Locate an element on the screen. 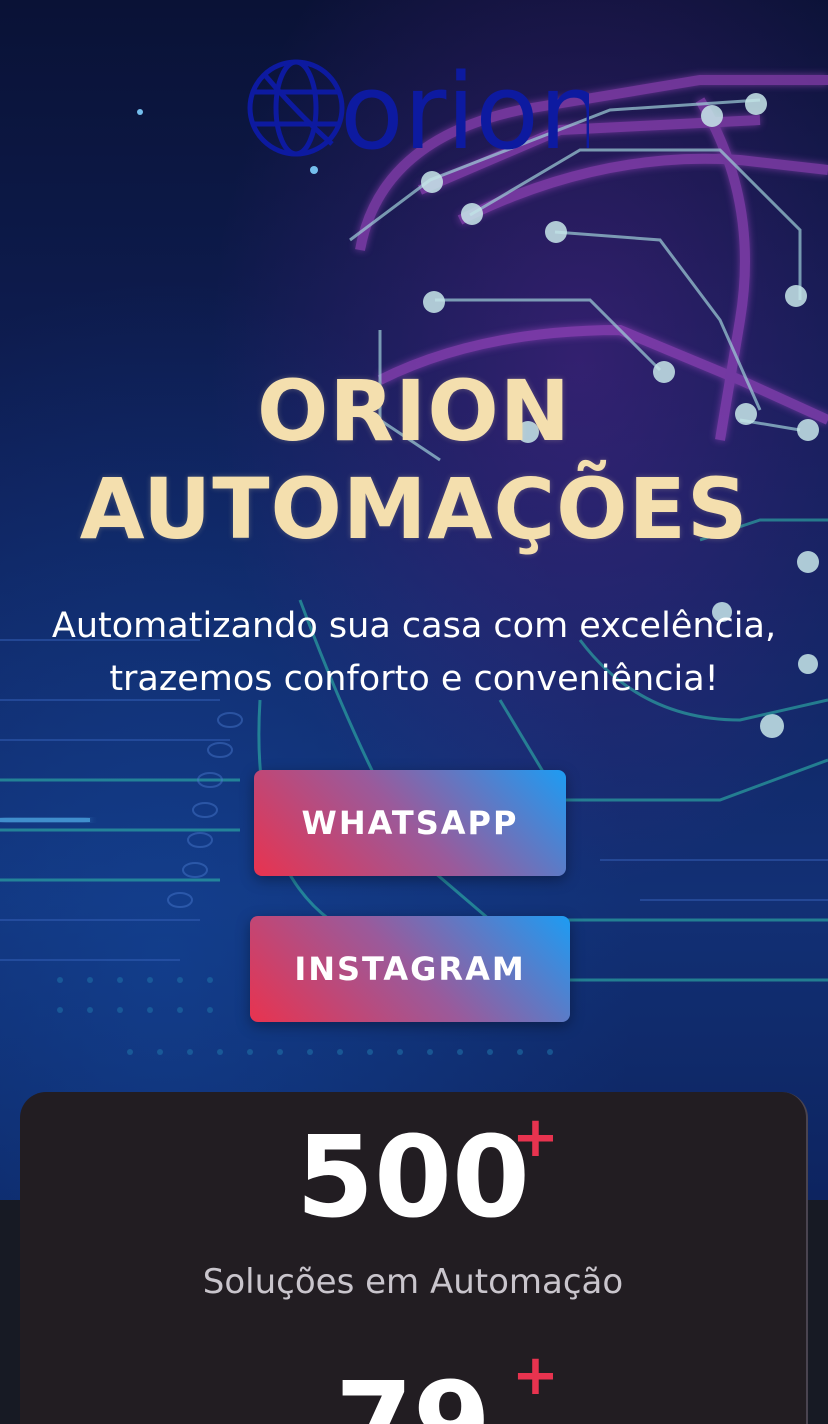 The image size is (828, 1424). stat-number-second: 79 is located at coordinates (413, 1391).